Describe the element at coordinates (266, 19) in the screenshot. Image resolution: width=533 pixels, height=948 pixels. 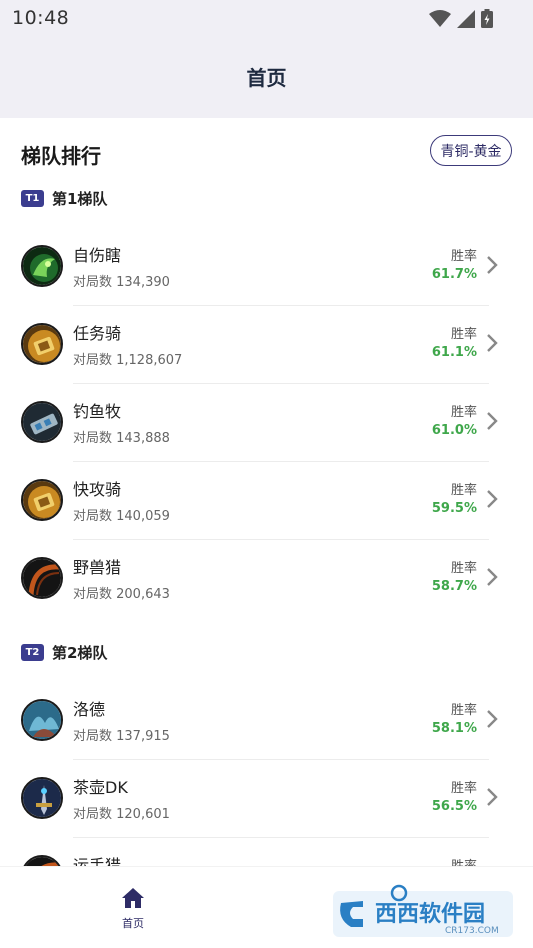
I see `status-bar: 10:48` at that location.